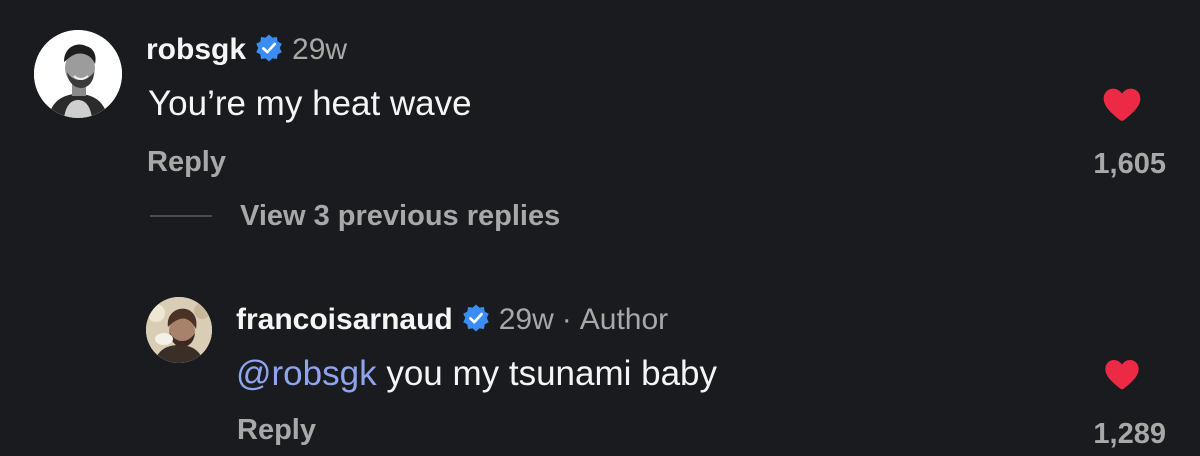 This screenshot has width=1200, height=456. I want to click on reply-text: @robsgk you my tsunami baby, so click(476, 374).